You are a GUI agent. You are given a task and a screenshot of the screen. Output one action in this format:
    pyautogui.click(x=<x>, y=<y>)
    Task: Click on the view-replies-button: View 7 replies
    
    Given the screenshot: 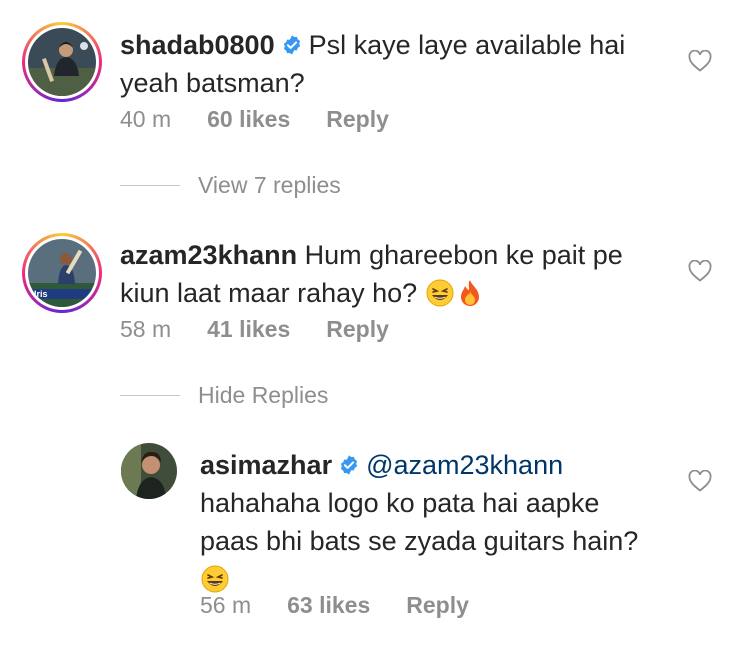 What is the action you would take?
    pyautogui.click(x=230, y=185)
    